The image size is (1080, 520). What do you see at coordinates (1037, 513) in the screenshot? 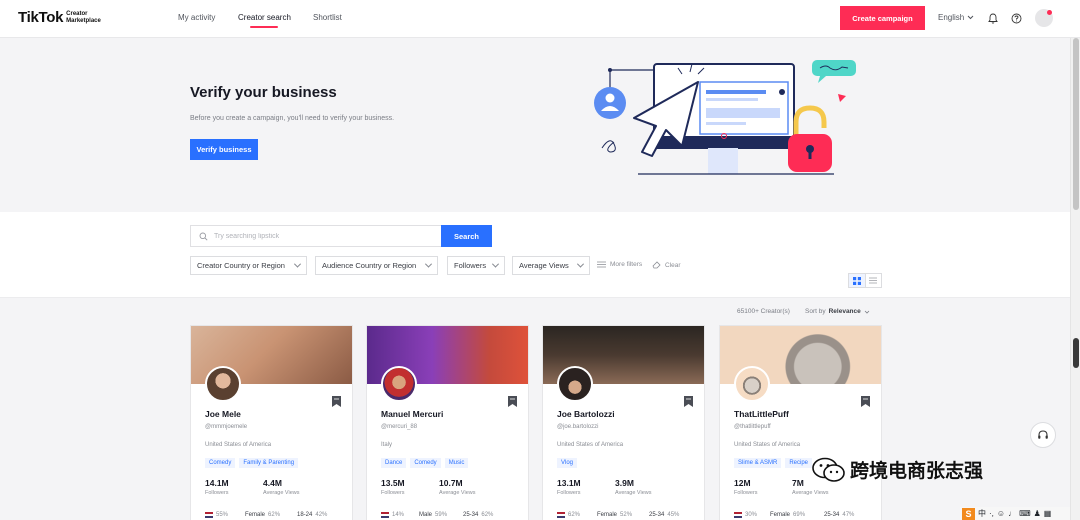
I see `ime-skin-icon: ♟` at bounding box center [1037, 513].